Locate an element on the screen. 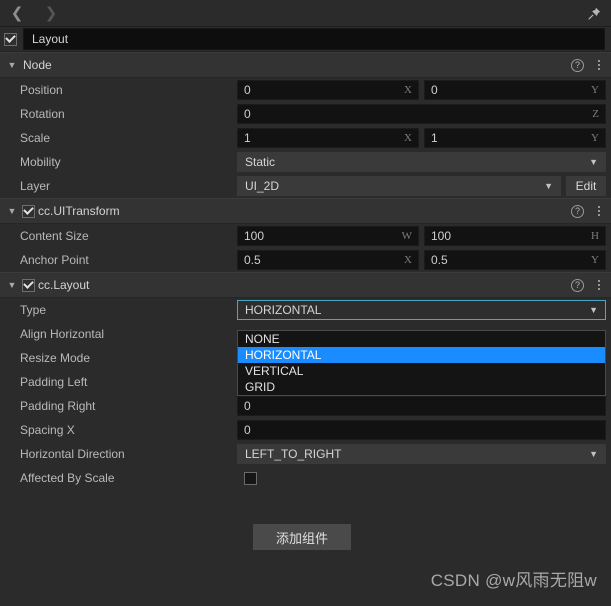 This screenshot has height=606, width=611. section-header-node: ▼ Node ? is located at coordinates (305, 65).